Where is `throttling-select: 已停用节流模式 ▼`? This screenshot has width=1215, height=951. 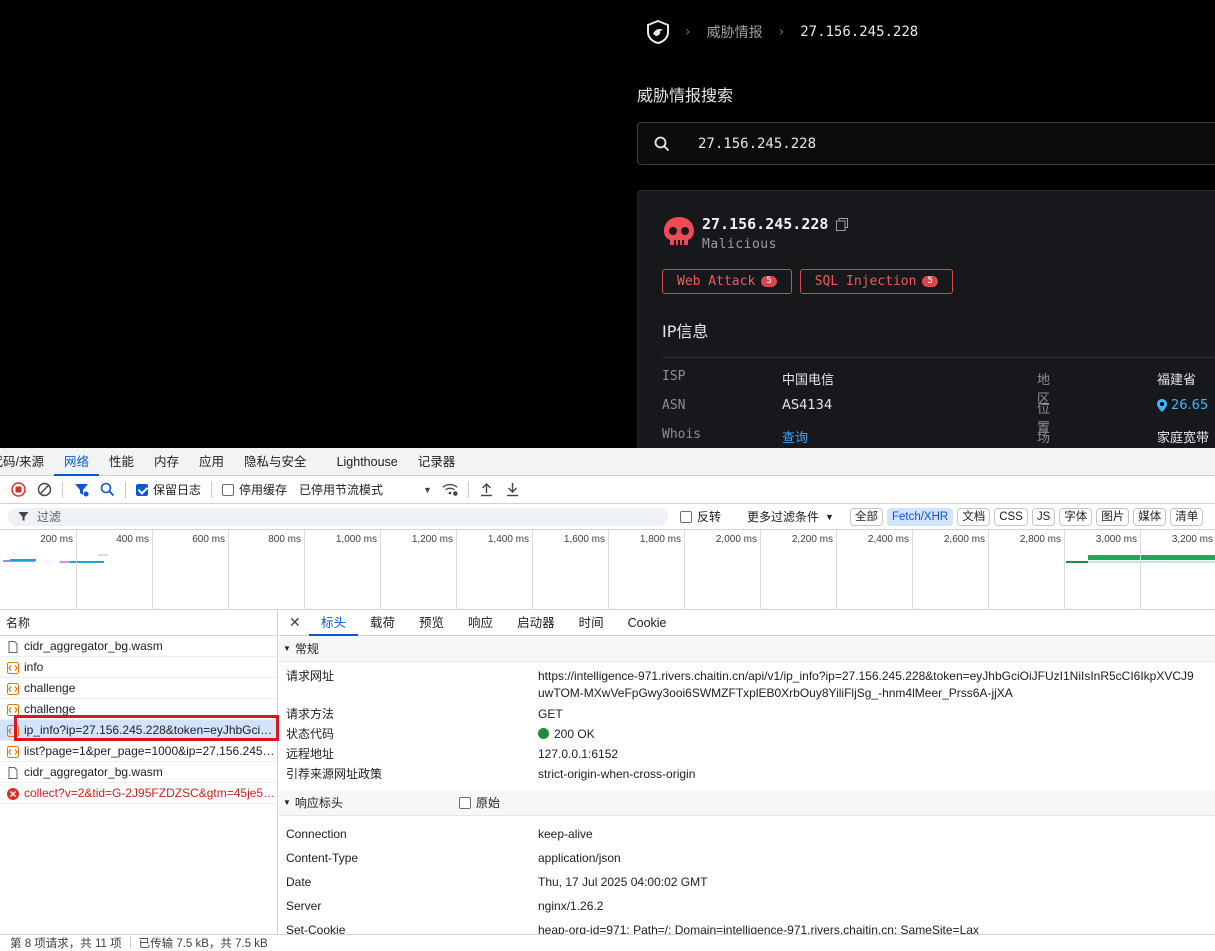
throttling-select: 已停用节流模式 ▼ is located at coordinates (365, 489).